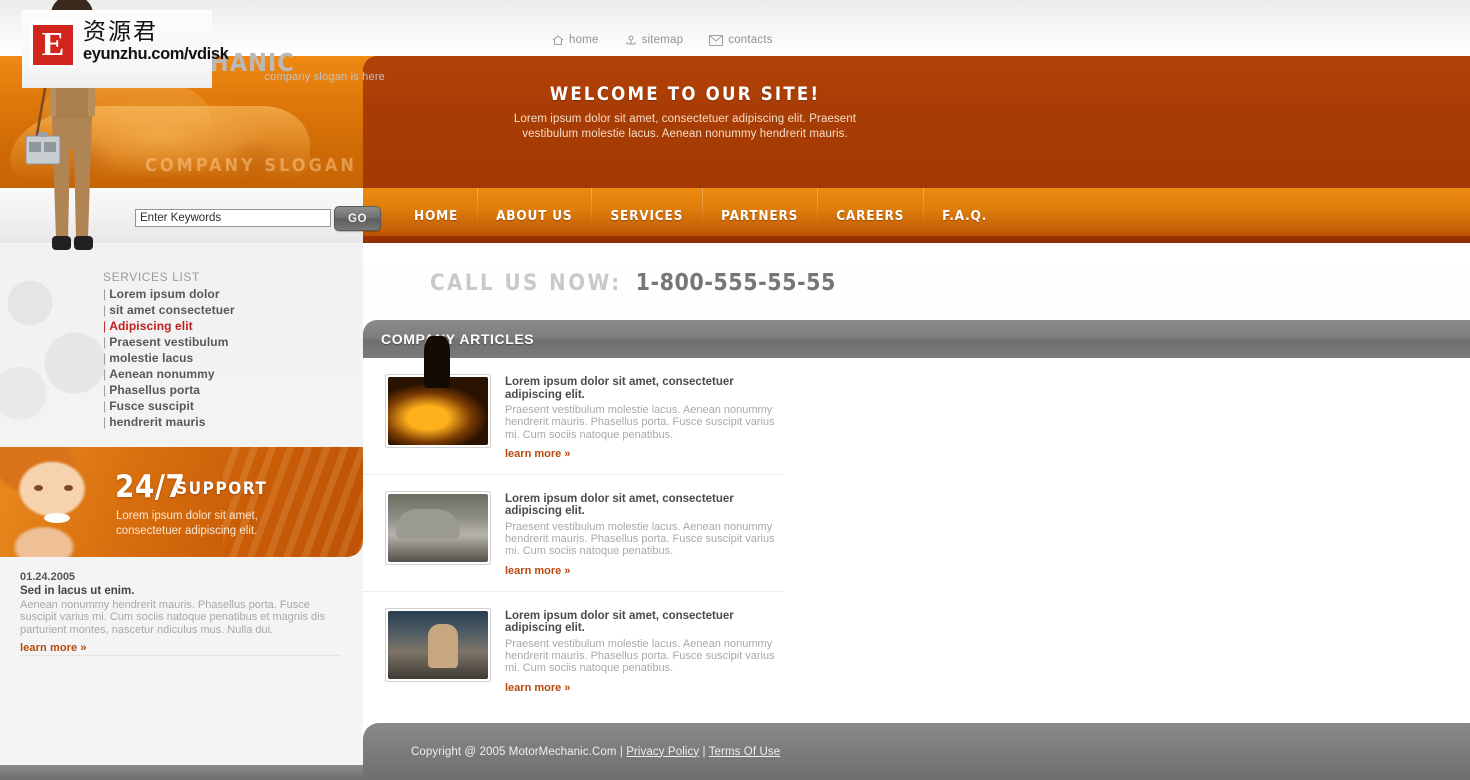 The width and height of the screenshot is (1470, 780). I want to click on sidebar-item-sit-amet-consectetuer: | sit amet consectetuer, so click(169, 310).